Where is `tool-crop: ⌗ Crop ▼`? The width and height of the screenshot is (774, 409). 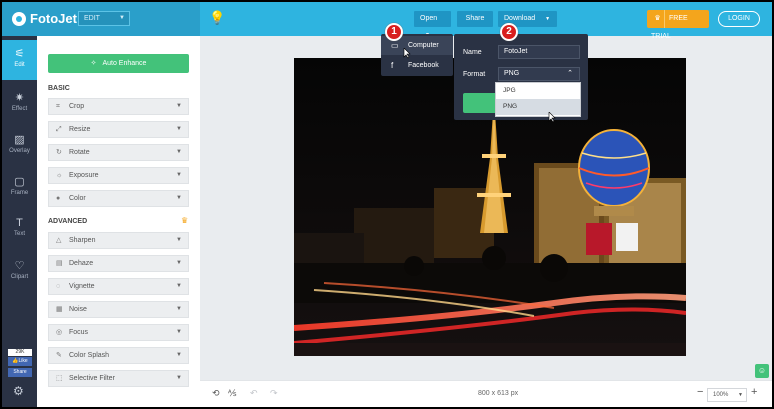 tool-crop: ⌗ Crop ▼ is located at coordinates (118, 106).